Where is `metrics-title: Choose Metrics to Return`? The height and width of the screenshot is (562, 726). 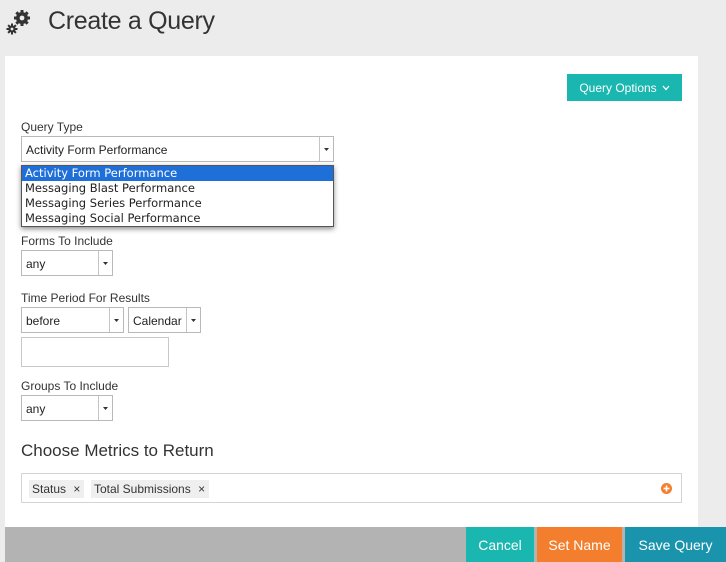 metrics-title: Choose Metrics to Return is located at coordinates (117, 450).